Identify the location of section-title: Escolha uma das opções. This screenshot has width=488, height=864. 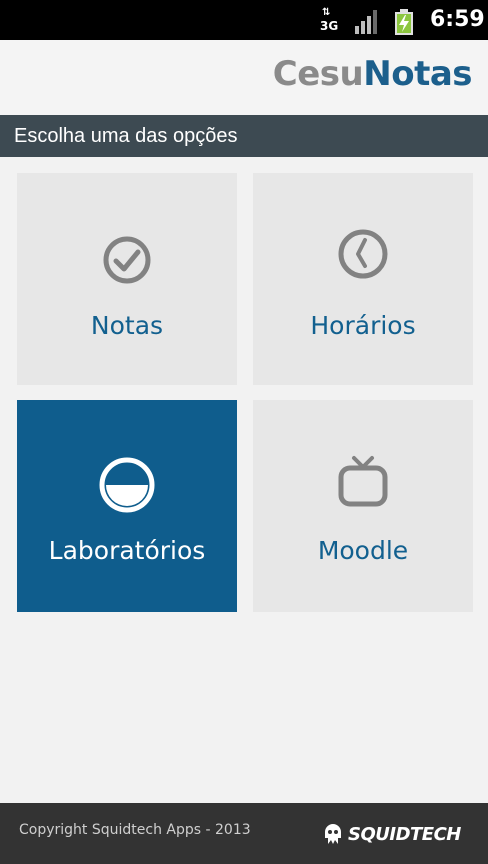
(244, 136).